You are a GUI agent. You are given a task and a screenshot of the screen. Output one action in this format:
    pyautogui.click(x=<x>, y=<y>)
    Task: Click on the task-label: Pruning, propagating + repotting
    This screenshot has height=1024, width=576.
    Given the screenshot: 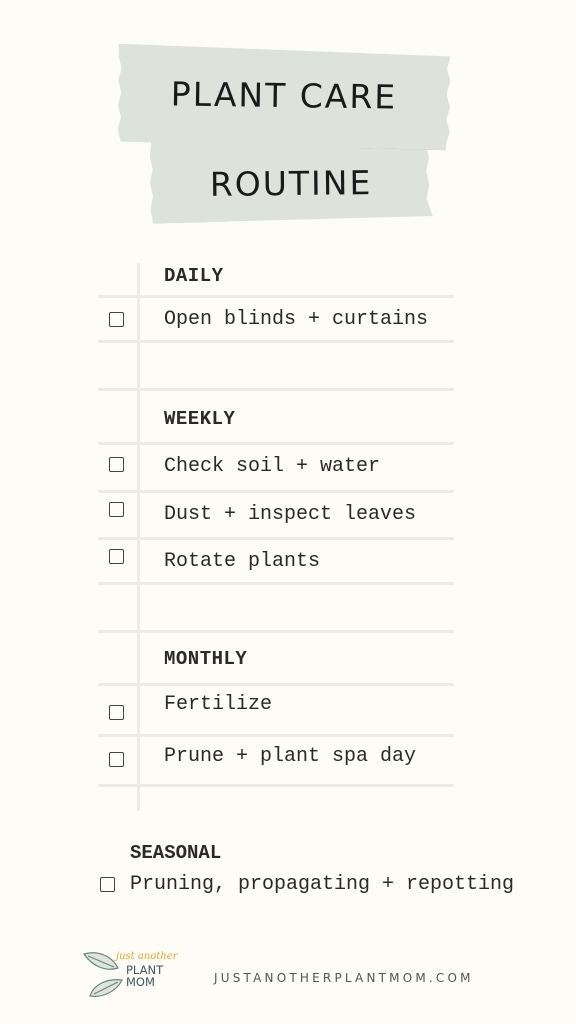 What is the action you would take?
    pyautogui.click(x=322, y=884)
    